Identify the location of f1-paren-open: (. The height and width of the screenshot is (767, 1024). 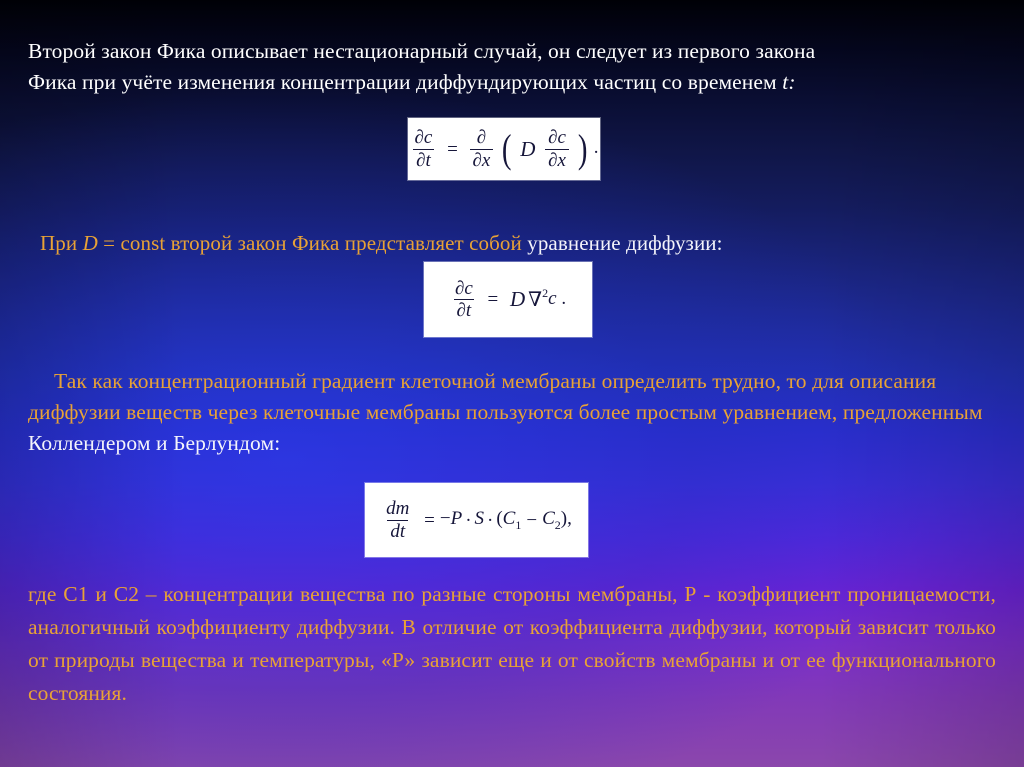
(506, 148).